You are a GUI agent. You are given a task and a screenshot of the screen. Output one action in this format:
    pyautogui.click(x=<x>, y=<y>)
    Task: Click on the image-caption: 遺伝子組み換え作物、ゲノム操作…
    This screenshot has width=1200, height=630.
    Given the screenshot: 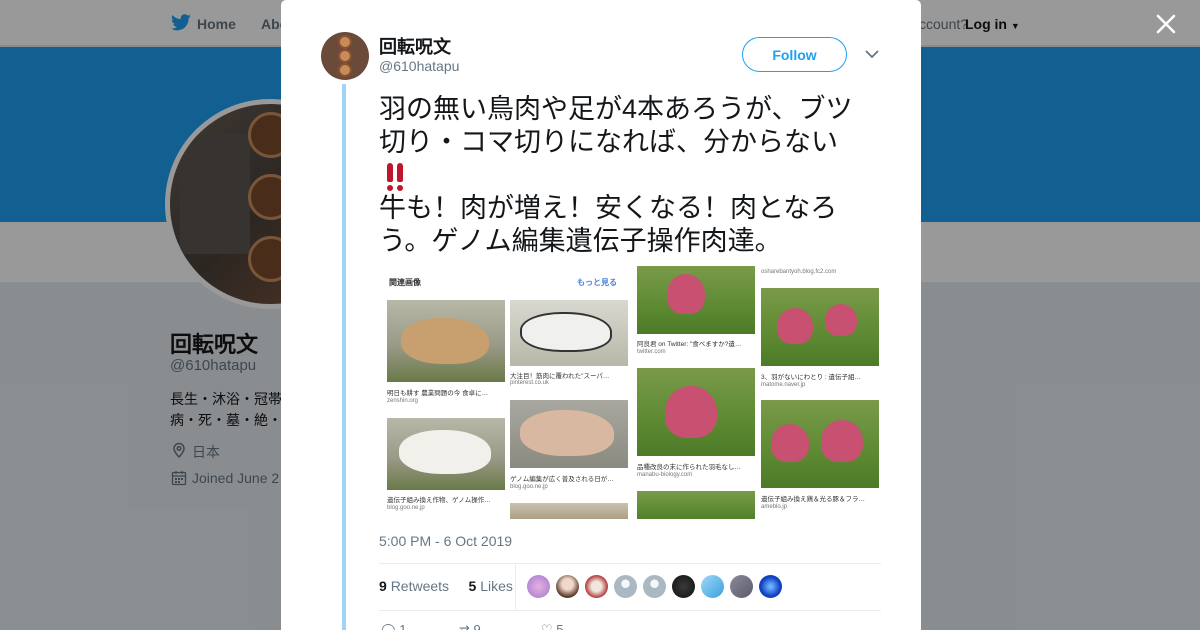 What is the action you would take?
    pyautogui.click(x=439, y=500)
    